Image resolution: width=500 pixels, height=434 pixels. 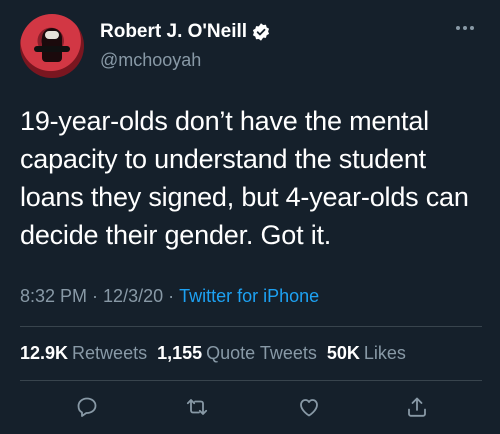 I want to click on action-bar, so click(x=251, y=409).